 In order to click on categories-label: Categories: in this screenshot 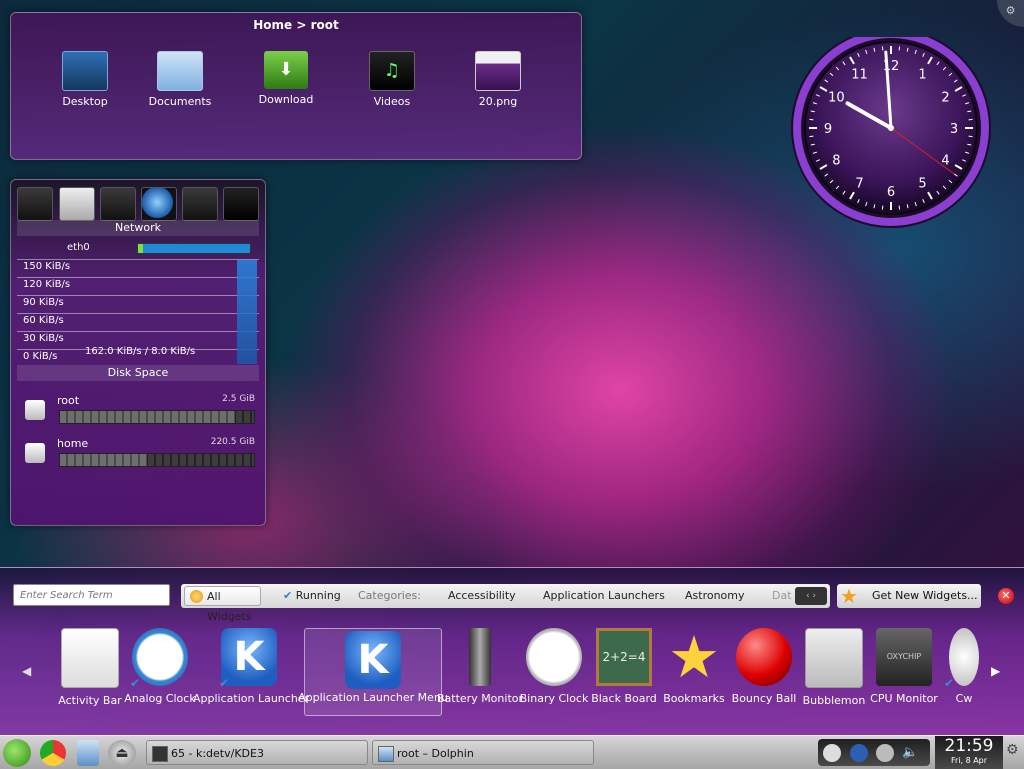, I will do `click(389, 596)`.